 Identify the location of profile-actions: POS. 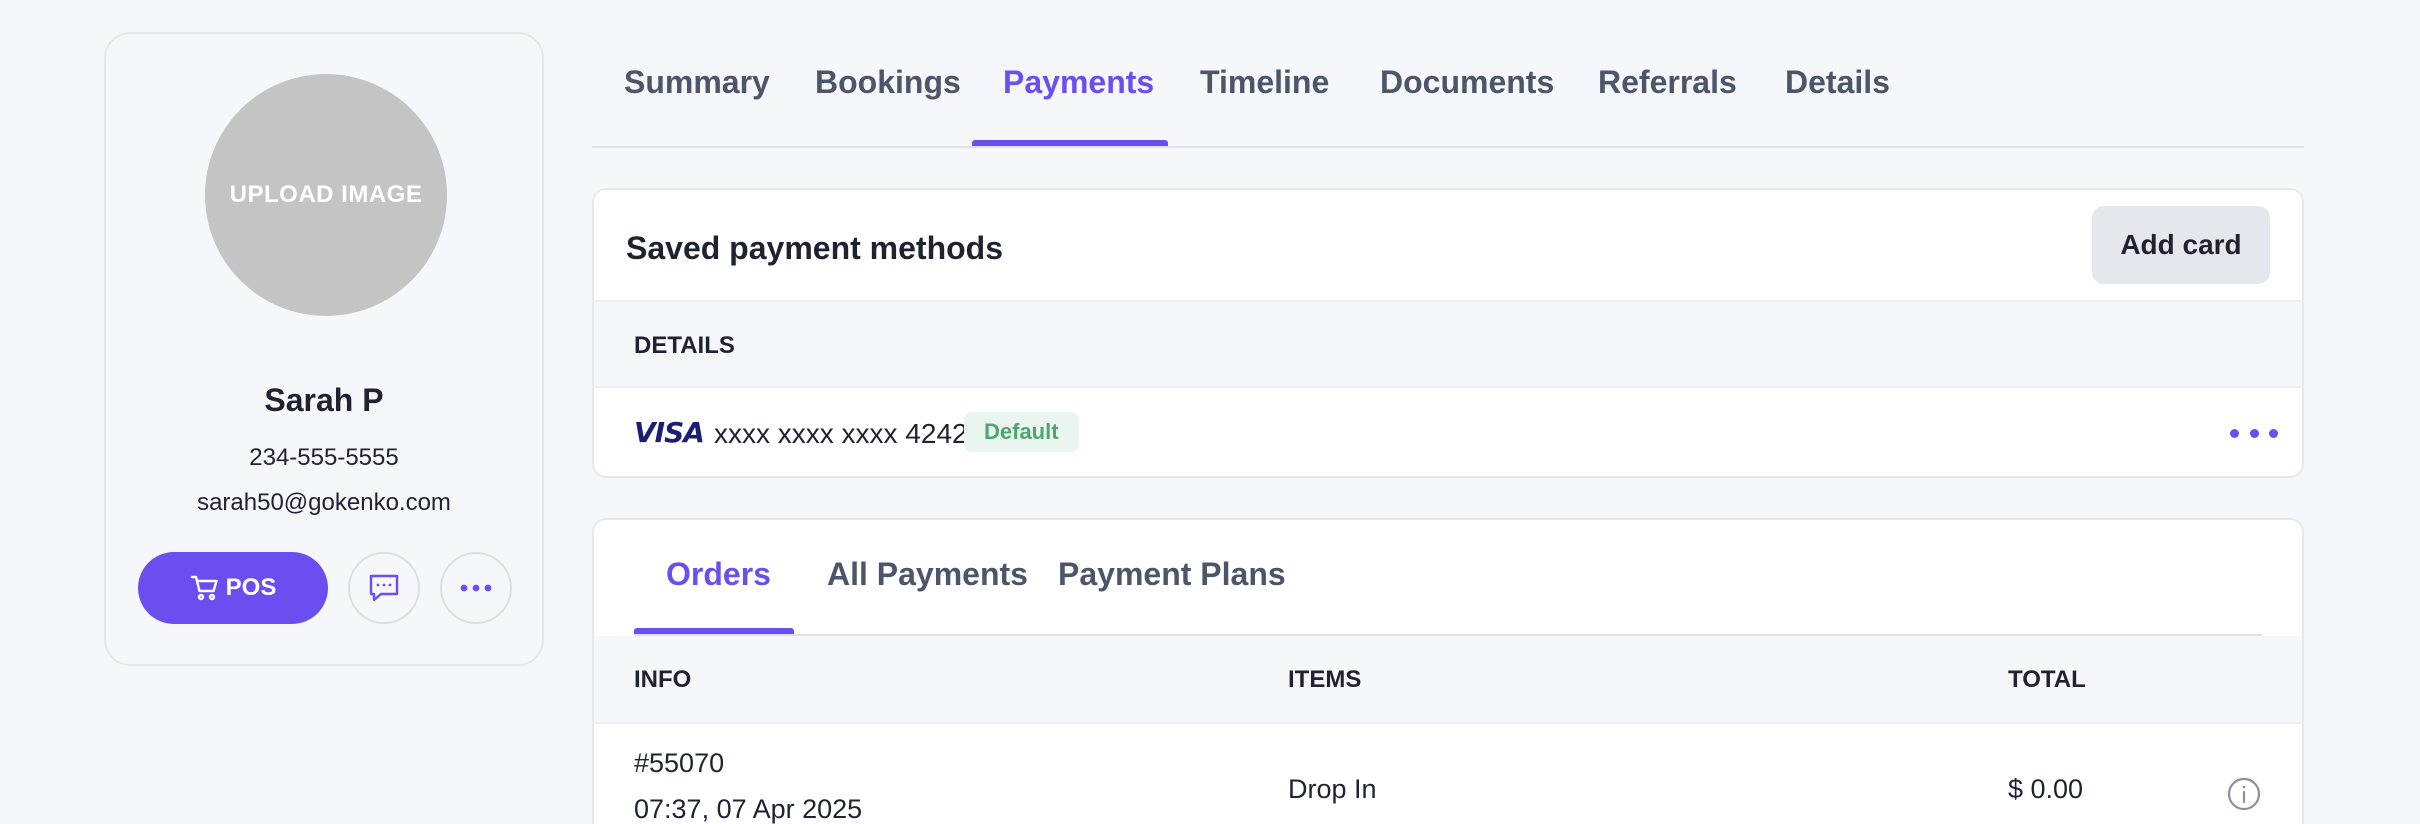
(325, 588).